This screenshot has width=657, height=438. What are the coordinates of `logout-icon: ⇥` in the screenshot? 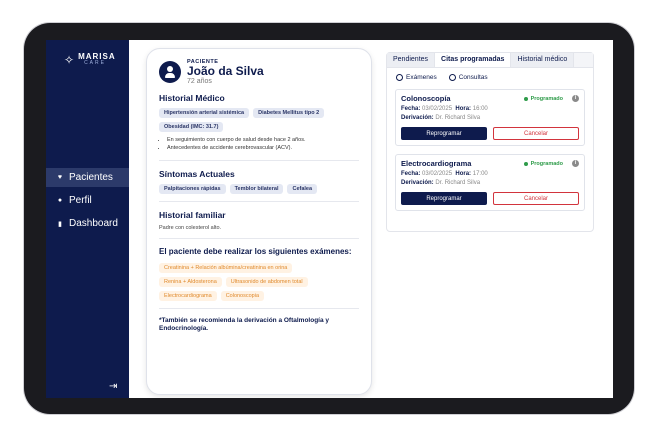 It's located at (113, 386).